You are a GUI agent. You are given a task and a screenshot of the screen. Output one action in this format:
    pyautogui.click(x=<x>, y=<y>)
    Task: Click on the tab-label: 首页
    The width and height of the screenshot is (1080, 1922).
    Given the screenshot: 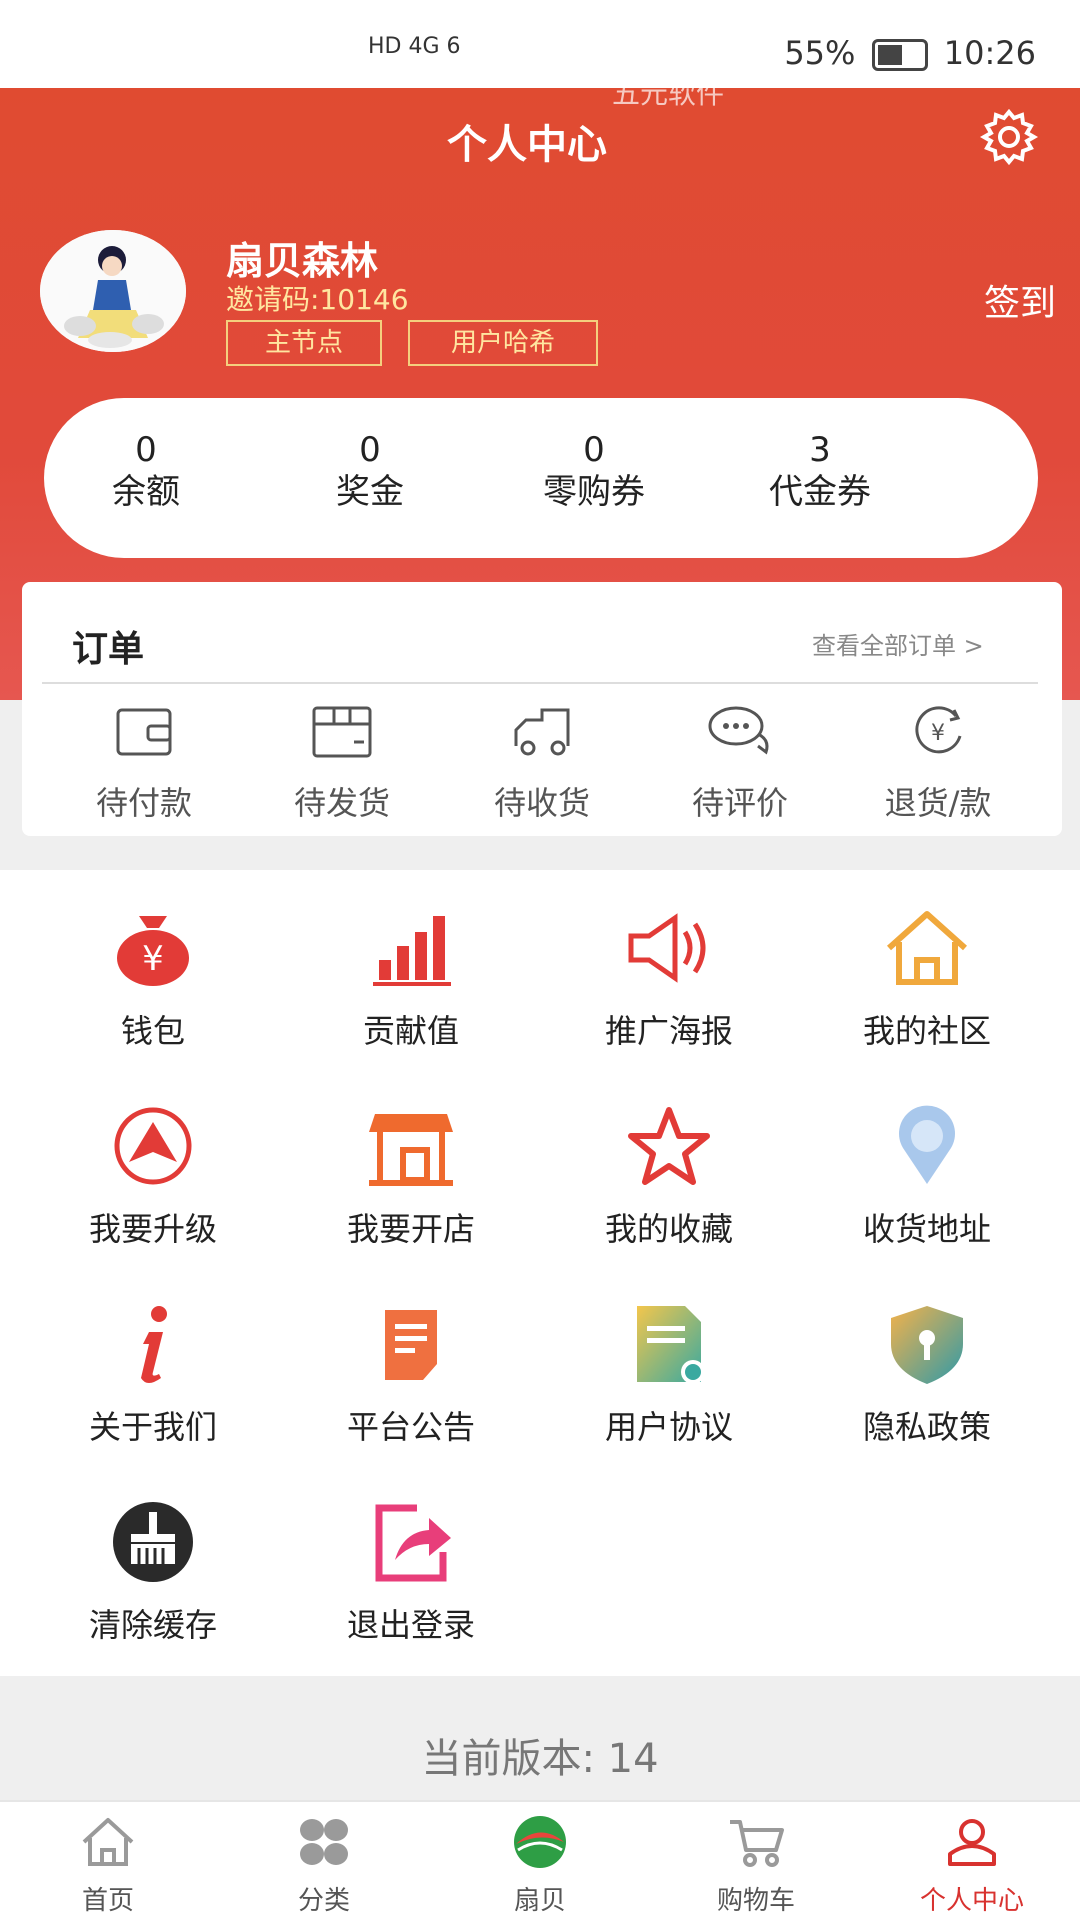 What is the action you would take?
    pyautogui.click(x=107, y=1901)
    